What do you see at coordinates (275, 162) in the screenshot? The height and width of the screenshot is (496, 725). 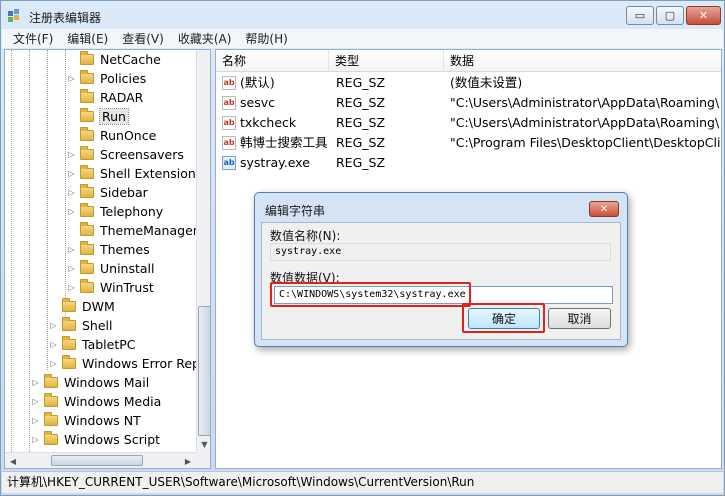 I see `value-name-cell: systray.exe` at bounding box center [275, 162].